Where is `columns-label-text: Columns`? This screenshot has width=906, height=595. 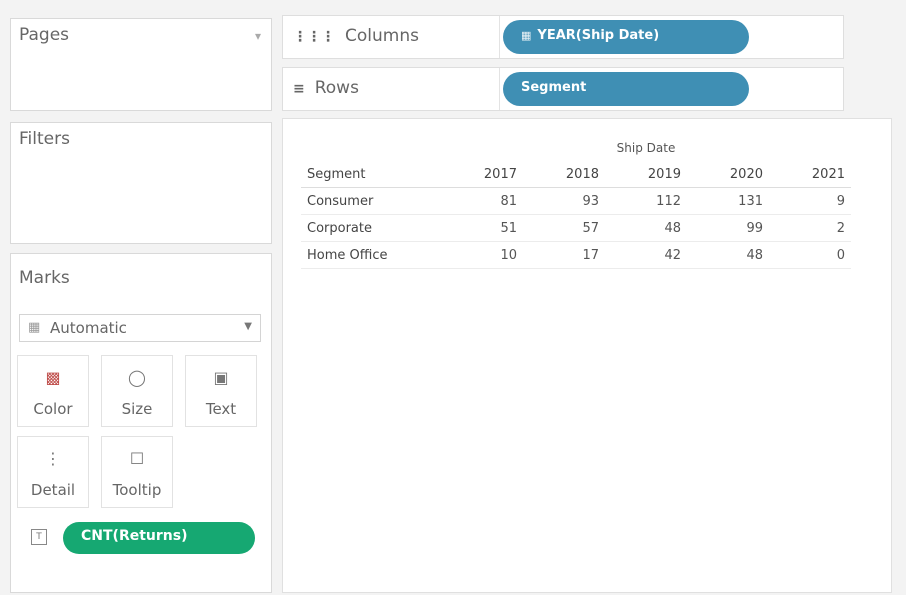
columns-label-text: Columns is located at coordinates (382, 36).